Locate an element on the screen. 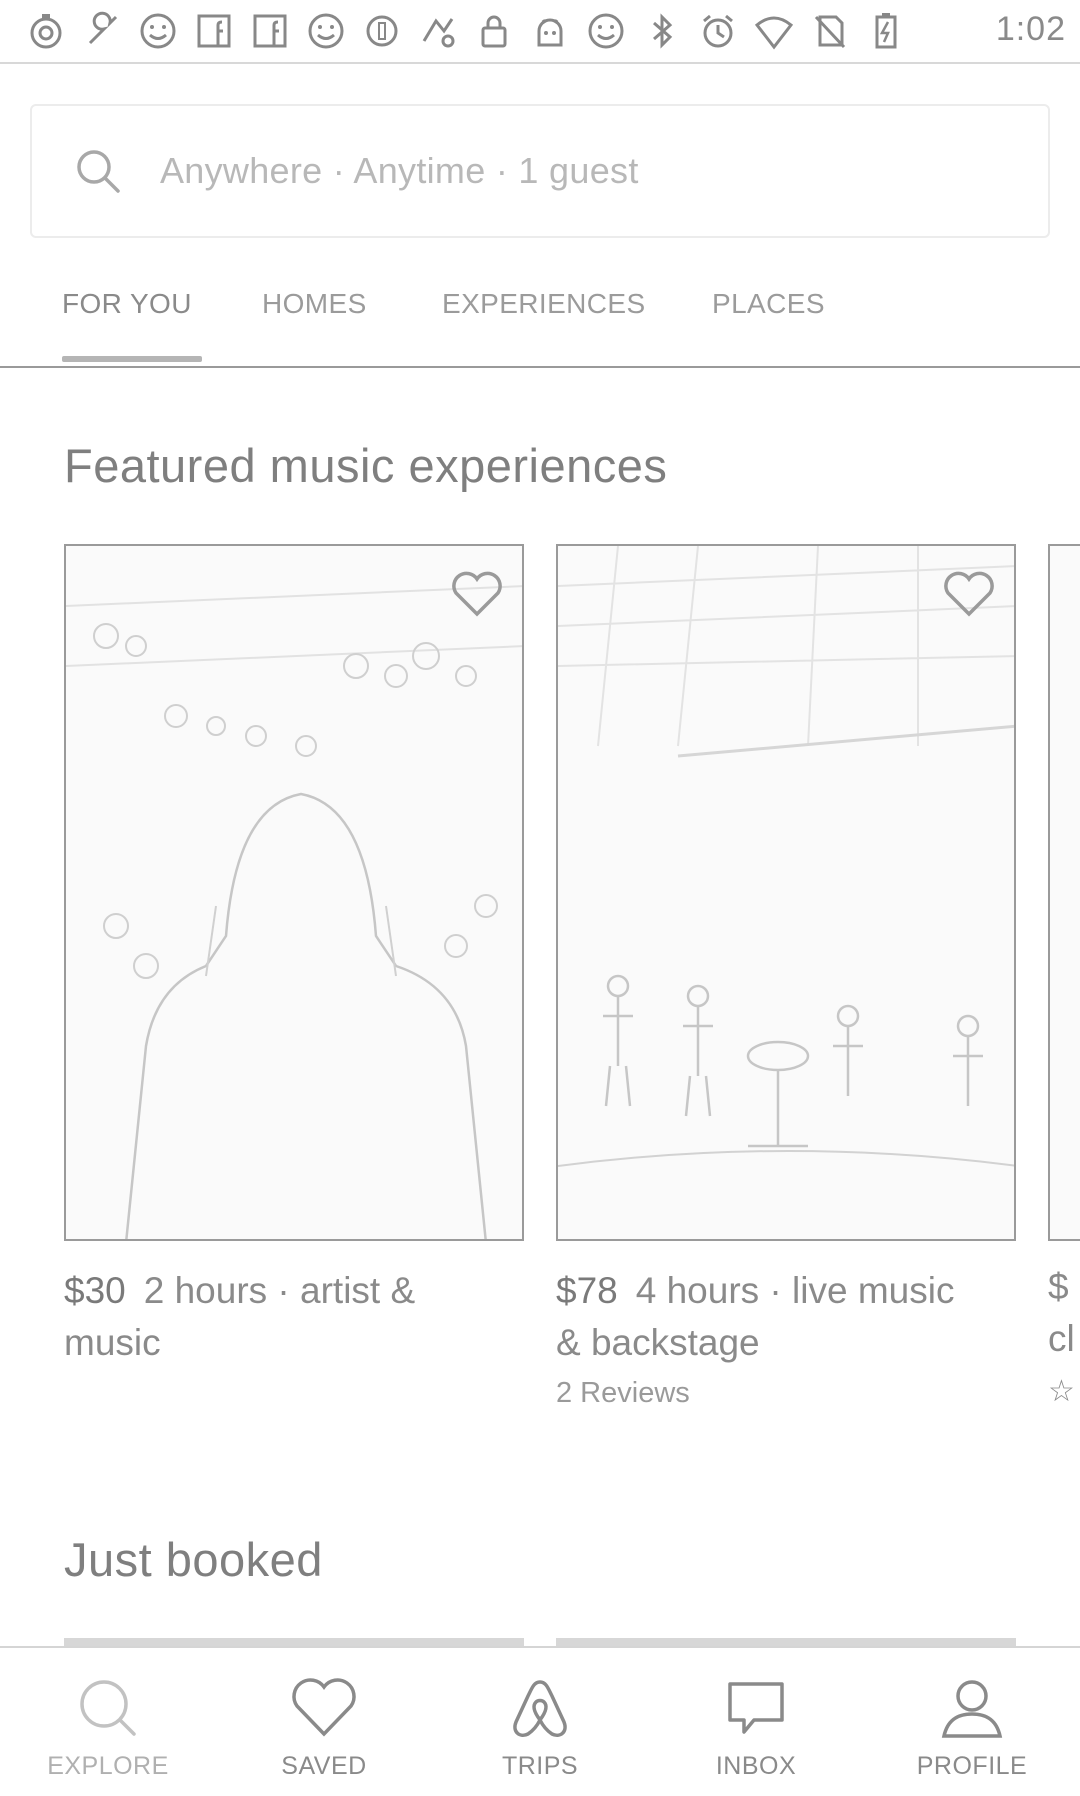 Image resolution: width=1080 pixels, height=1796 pixels. status-time: 1:02 is located at coordinates (1030, 29).